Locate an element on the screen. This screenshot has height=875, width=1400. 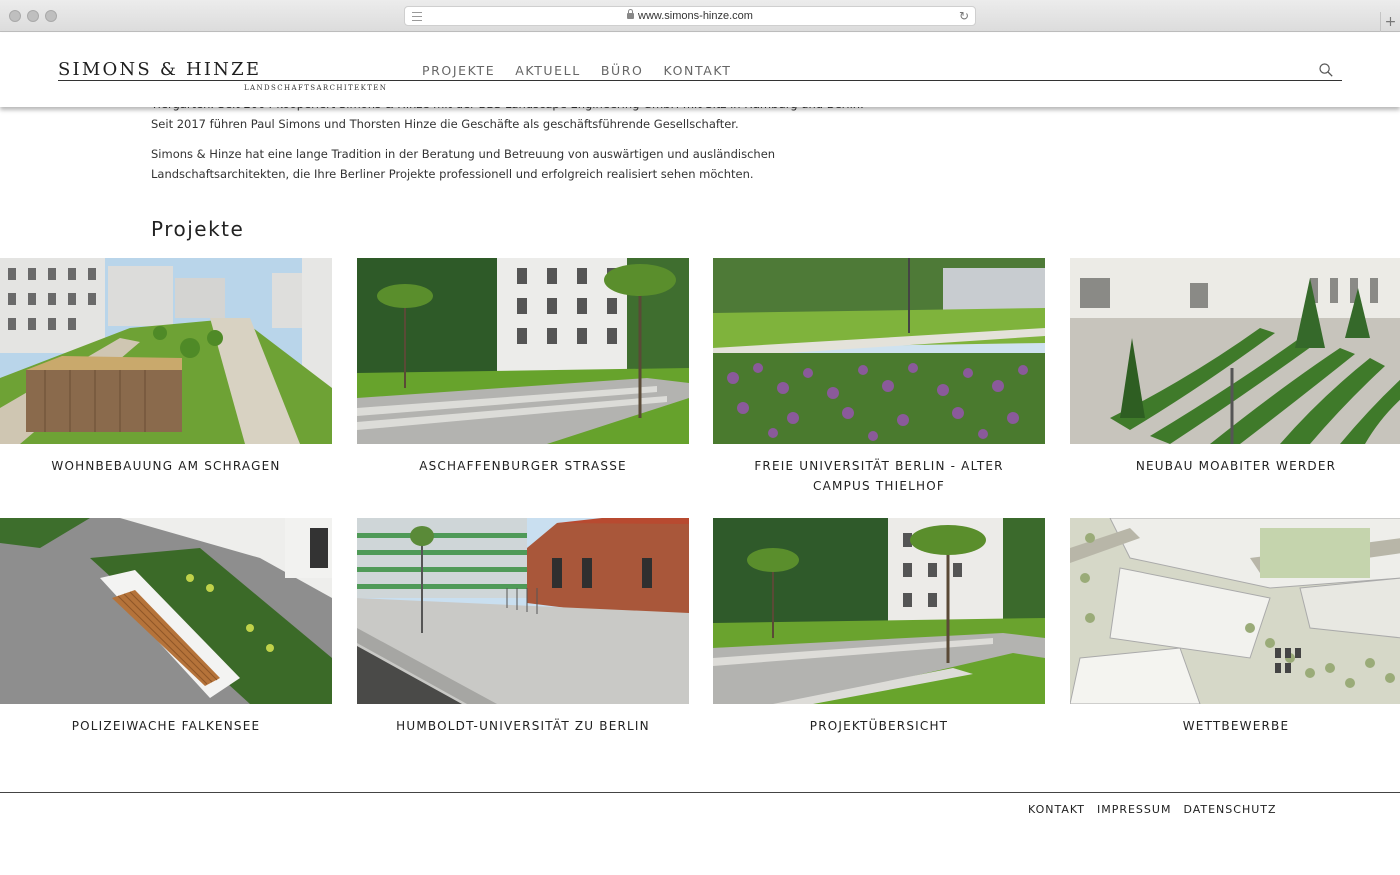
new-tab-button: + is located at coordinates (1390, 22).